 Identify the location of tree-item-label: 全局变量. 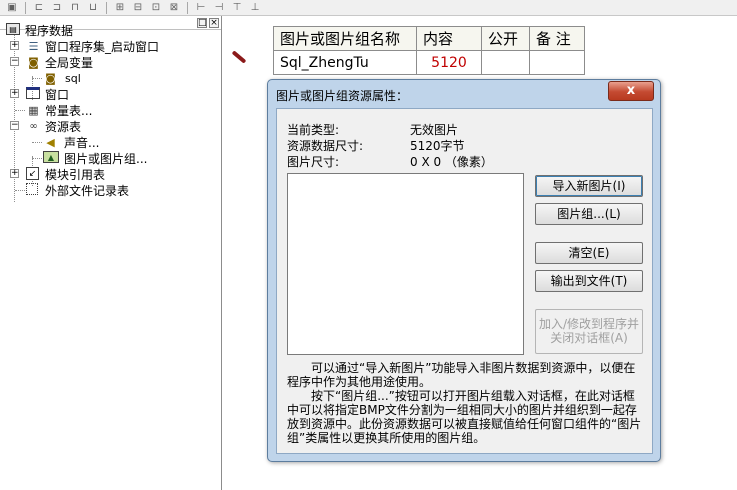
(69, 62).